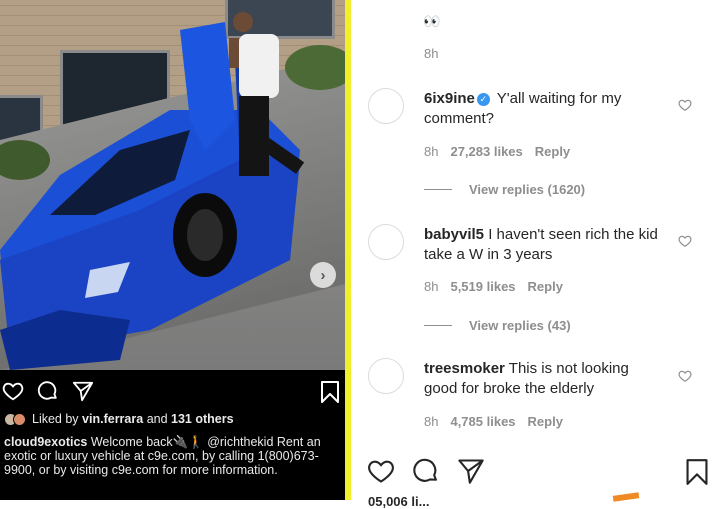 The image size is (720, 509). Describe the element at coordinates (482, 421) in the screenshot. I see `comment-likes: 4,785 likes` at that location.